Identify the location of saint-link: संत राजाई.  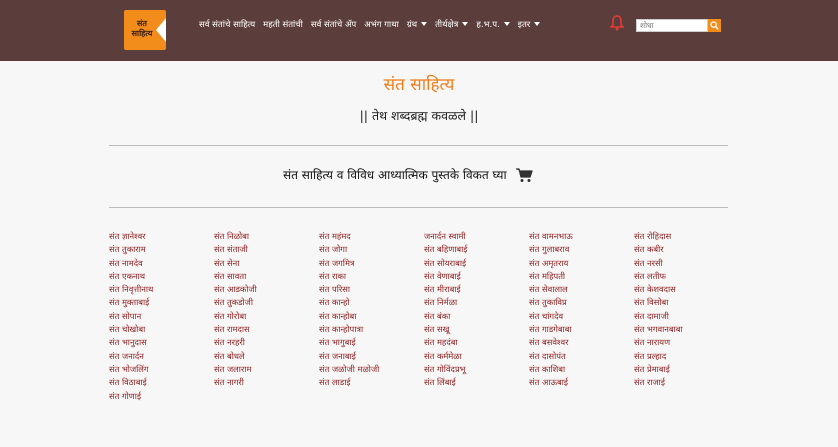
(658, 382).